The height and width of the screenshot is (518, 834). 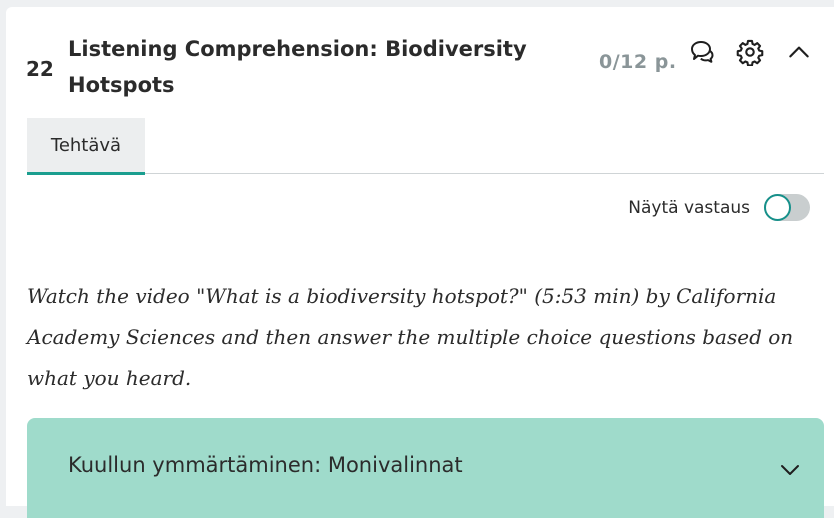 I want to click on collapse-button, so click(x=799, y=54).